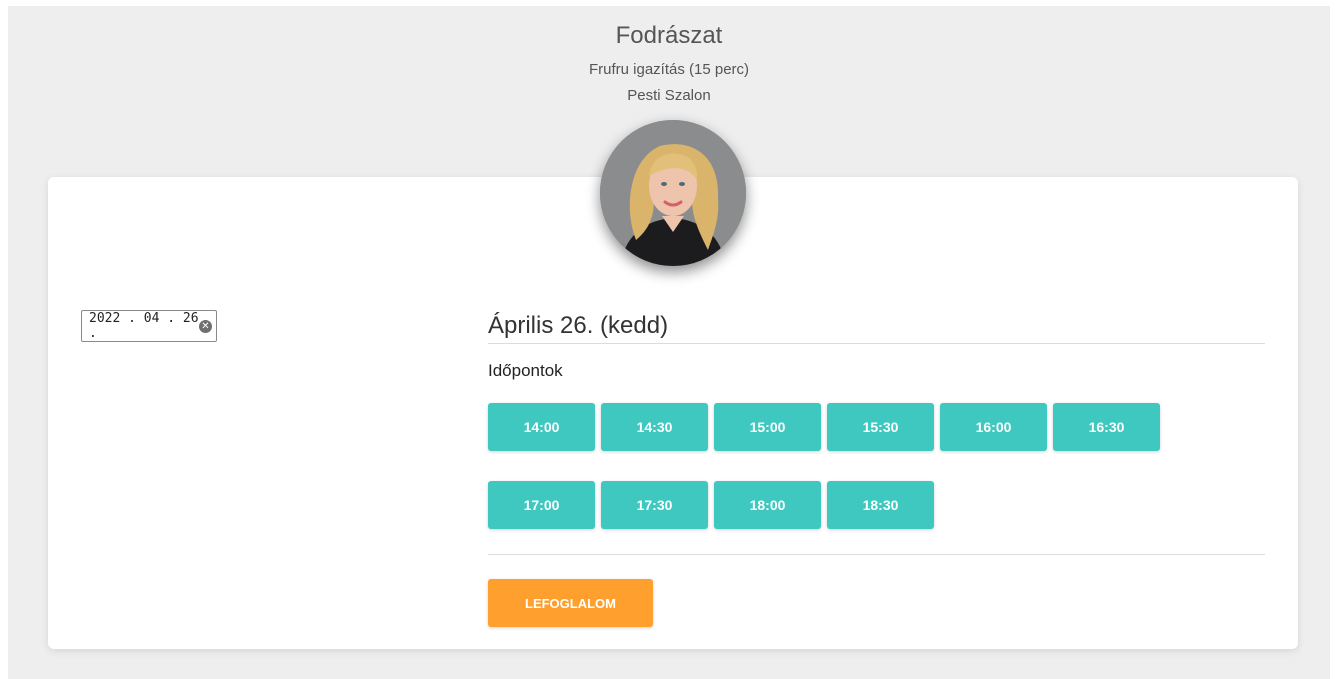  I want to click on time-slot-button: 14:30, so click(654, 427).